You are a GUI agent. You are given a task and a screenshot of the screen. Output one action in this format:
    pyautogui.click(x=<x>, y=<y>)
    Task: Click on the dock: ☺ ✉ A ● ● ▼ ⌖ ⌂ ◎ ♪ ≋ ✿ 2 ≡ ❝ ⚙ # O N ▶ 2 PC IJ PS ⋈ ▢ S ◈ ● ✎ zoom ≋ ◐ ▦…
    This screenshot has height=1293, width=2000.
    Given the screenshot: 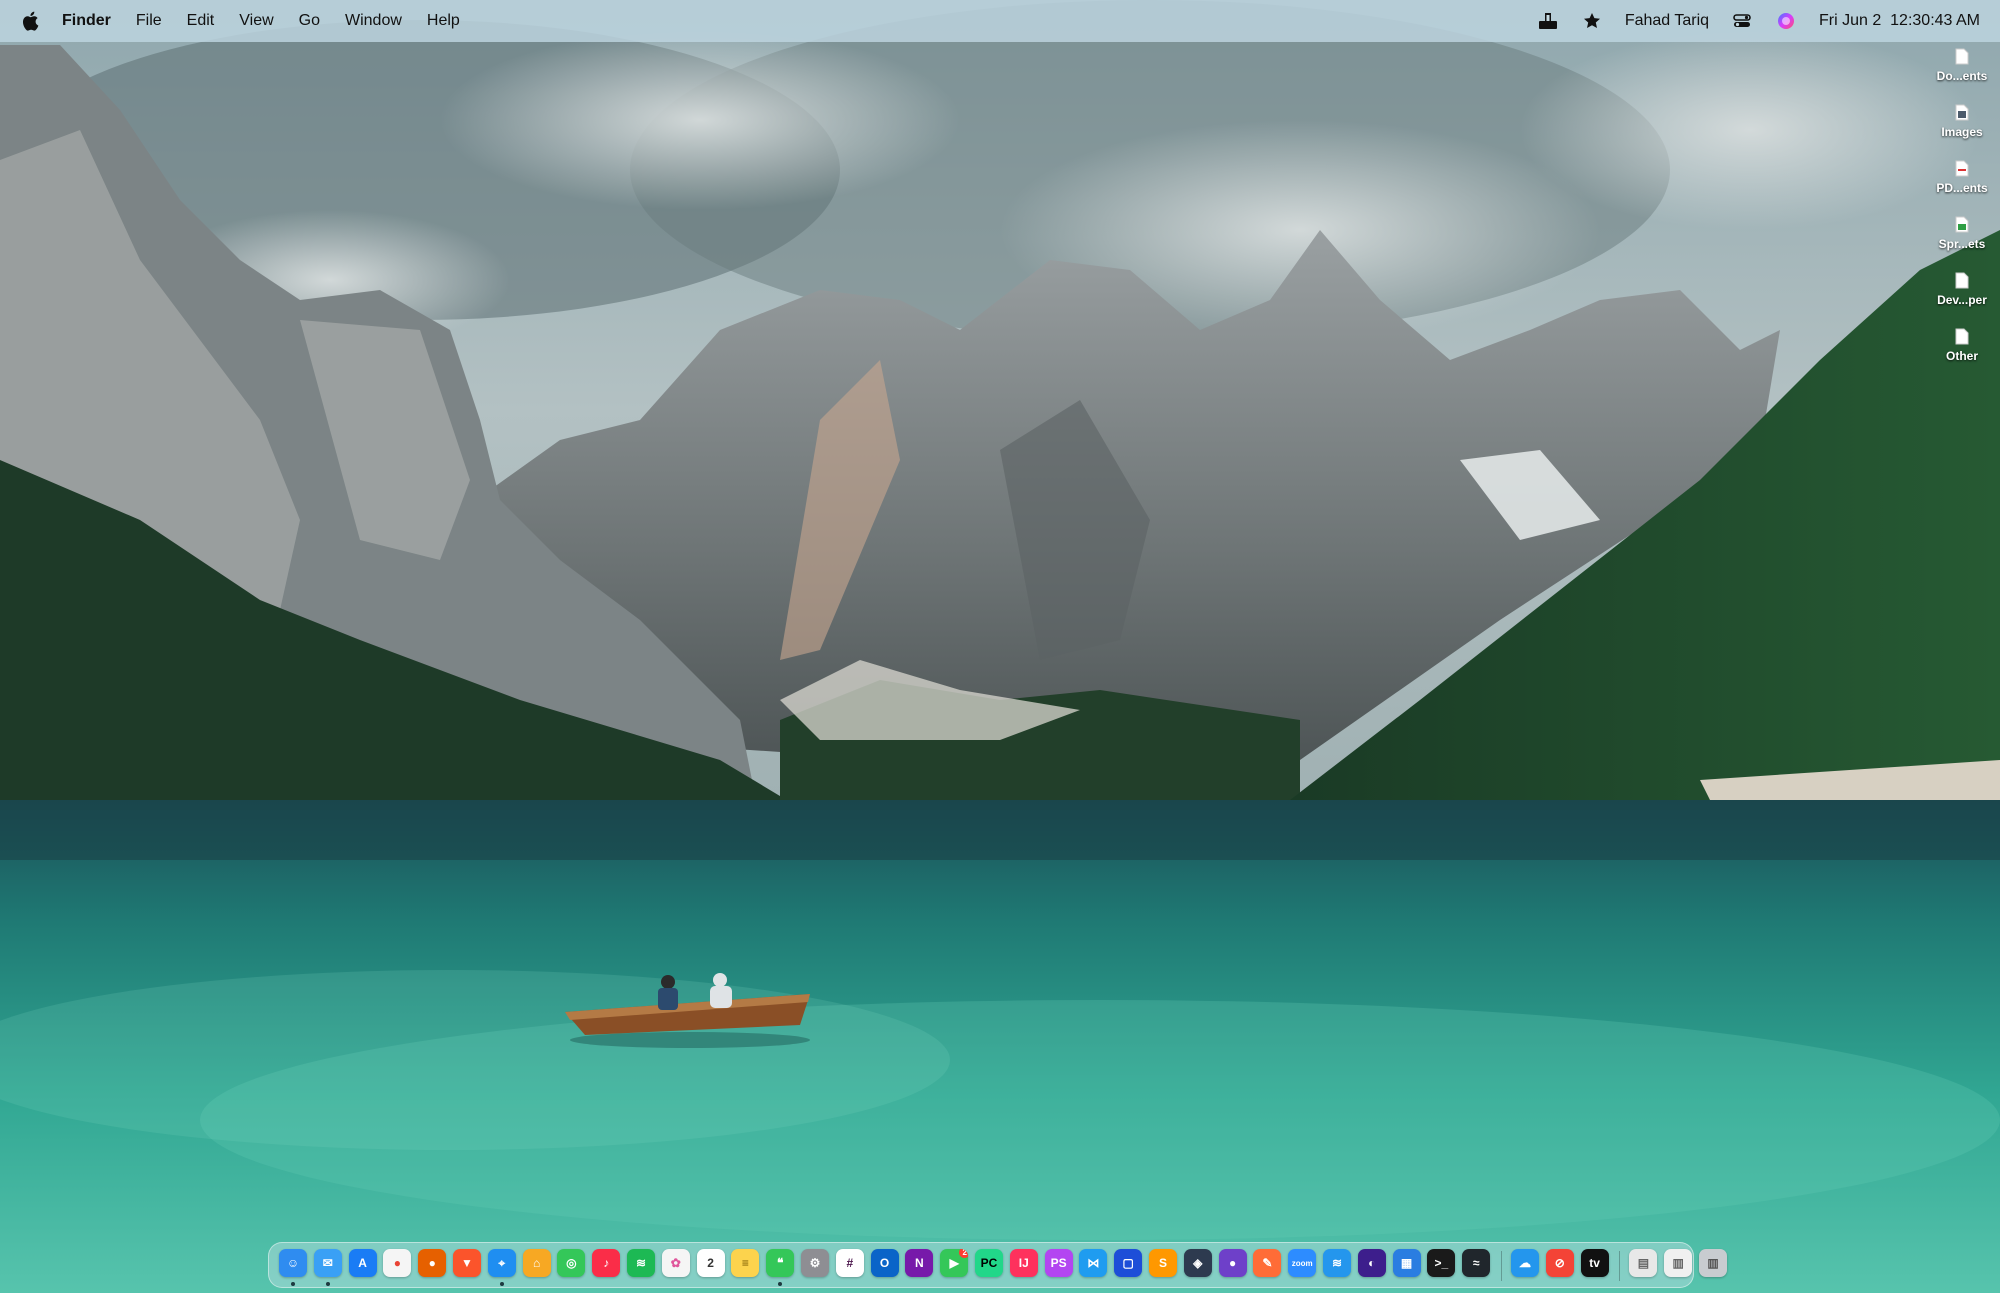 What is the action you would take?
    pyautogui.click(x=997, y=1265)
    